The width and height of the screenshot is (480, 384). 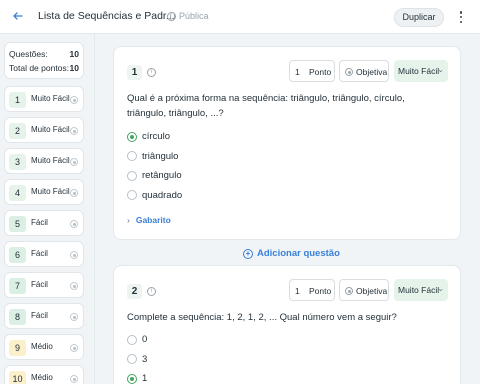 I want to click on sidebar-question-item: 1 Muito Fácil, so click(x=44, y=99).